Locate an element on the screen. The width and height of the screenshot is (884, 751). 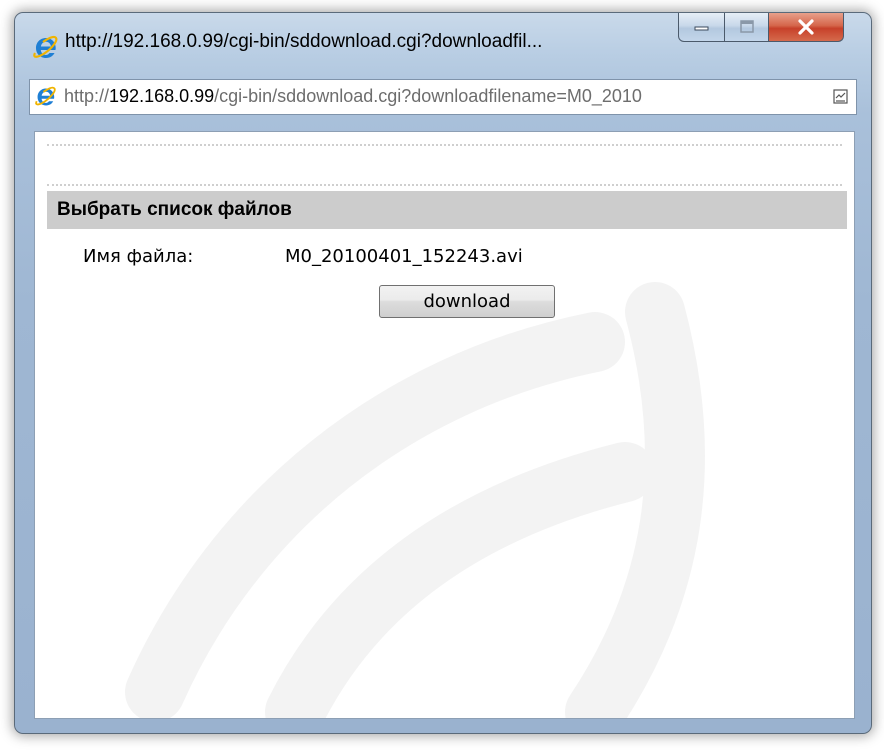
minimize-icon is located at coordinates (701, 28).